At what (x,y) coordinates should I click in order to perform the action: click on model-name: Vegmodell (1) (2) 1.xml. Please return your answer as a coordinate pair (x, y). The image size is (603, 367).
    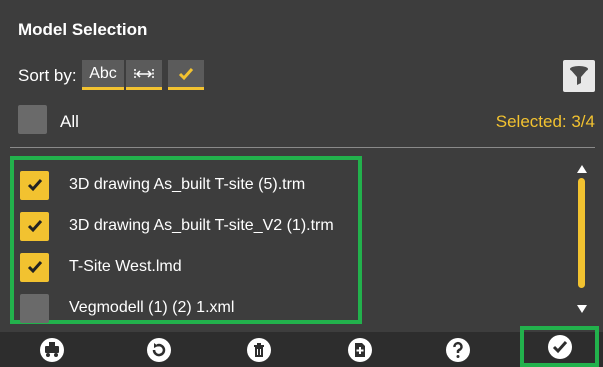
    Looking at the image, I should click on (152, 307).